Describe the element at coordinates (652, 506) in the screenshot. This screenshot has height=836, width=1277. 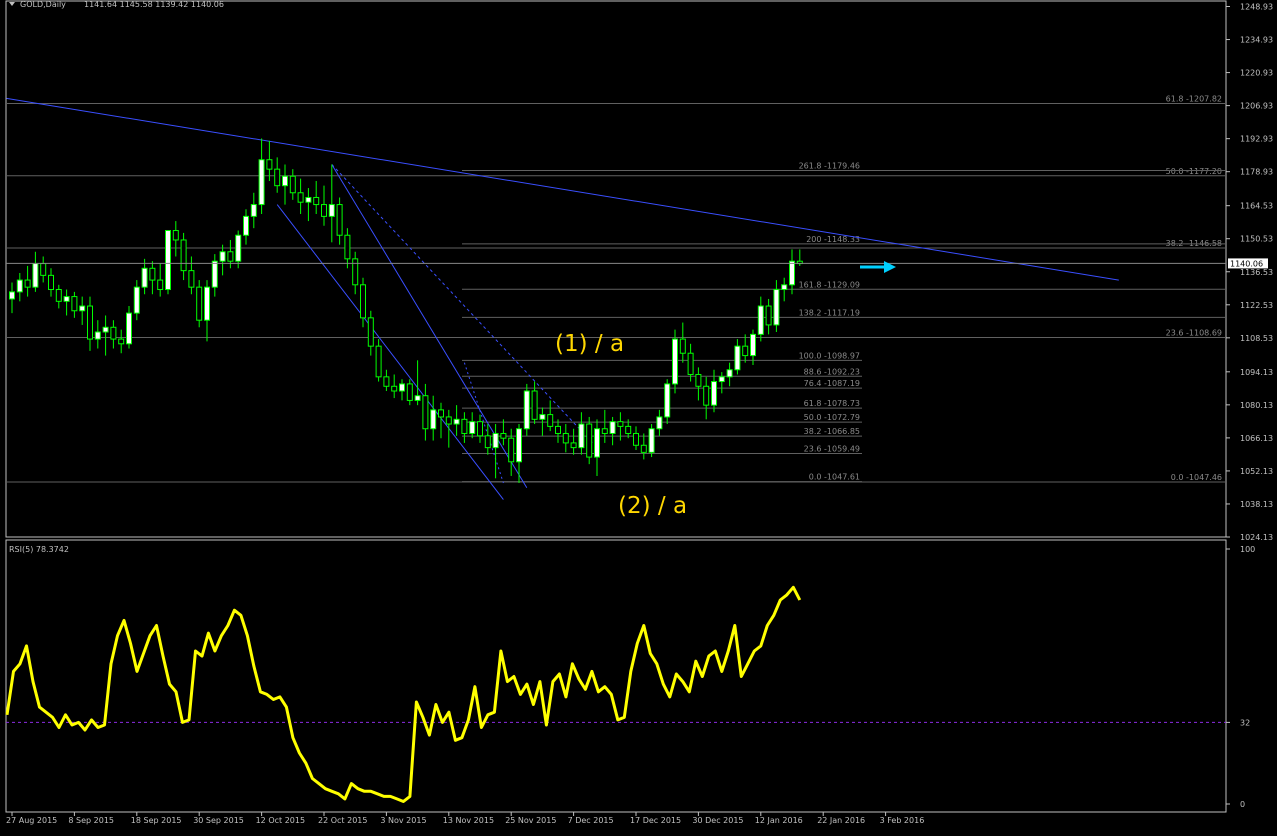
I see `wave-label-2: (2) / a` at that location.